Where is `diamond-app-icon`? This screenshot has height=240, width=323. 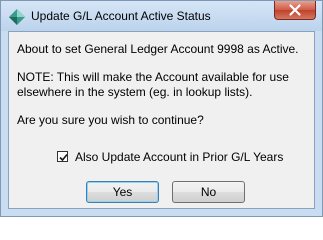 diamond-app-icon is located at coordinates (17, 17).